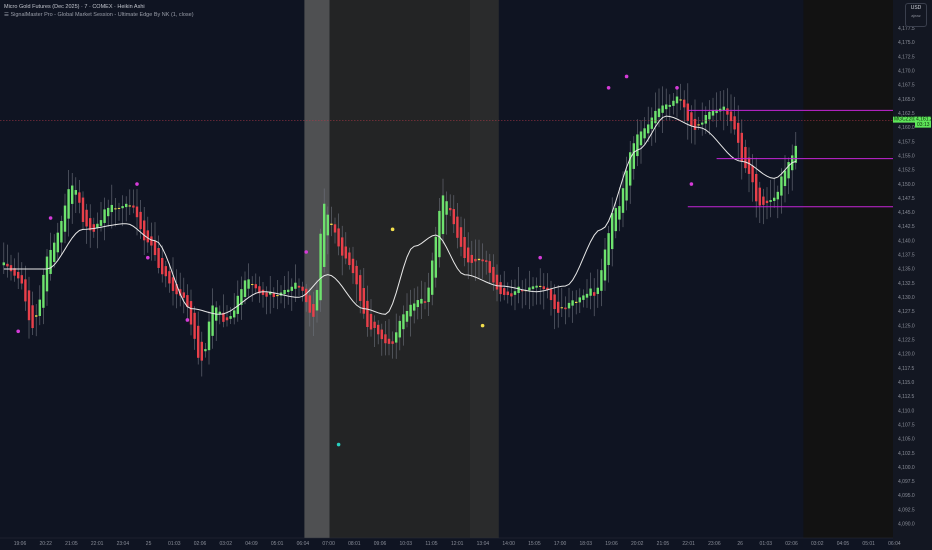  What do you see at coordinates (906, 355) in the screenshot?
I see `price-tick-label: 4,120.0` at bounding box center [906, 355].